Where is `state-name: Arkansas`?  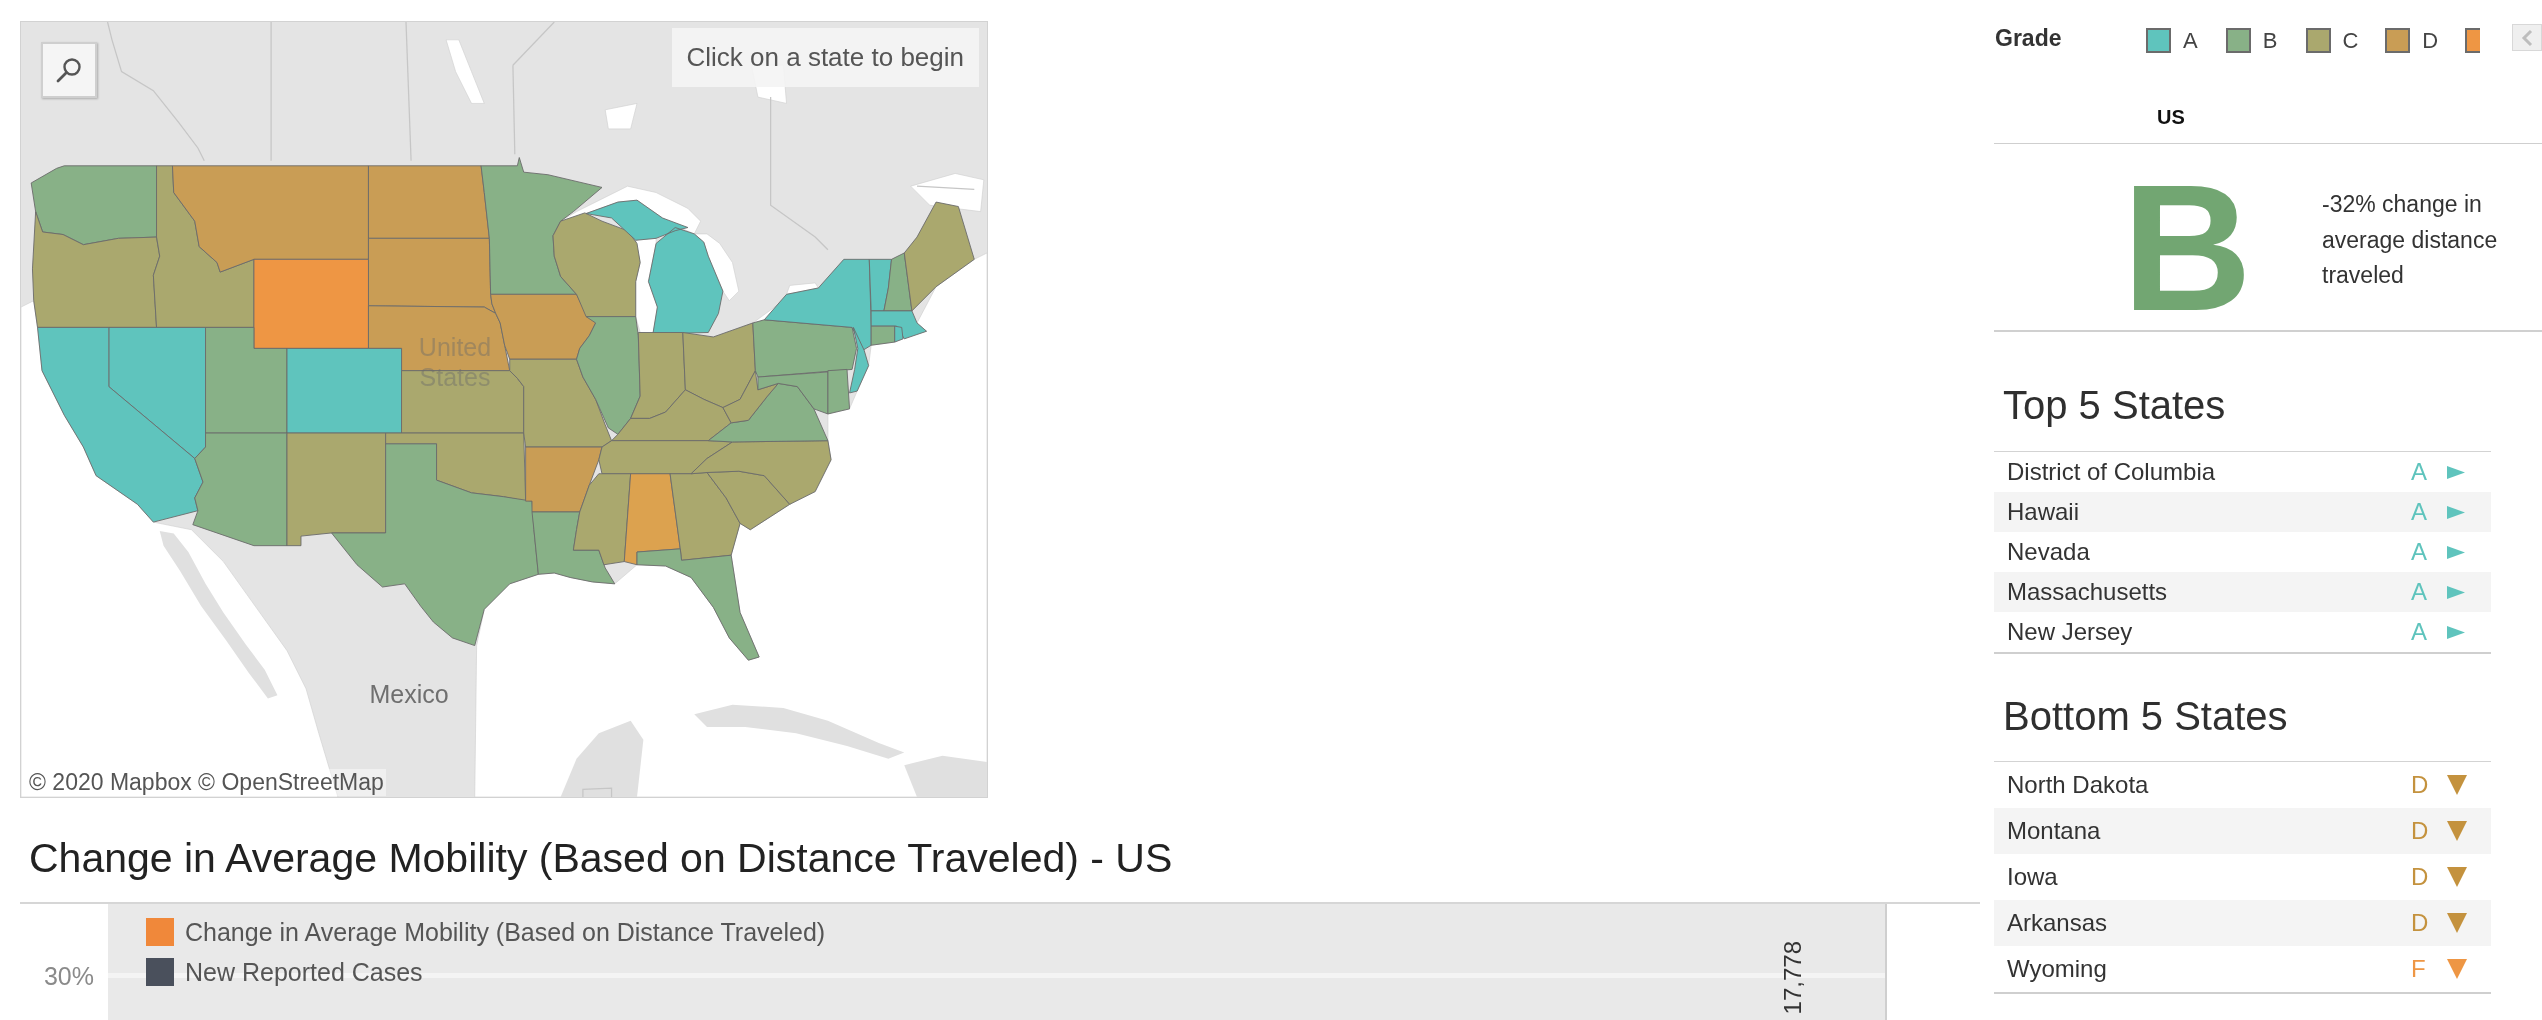
state-name: Arkansas is located at coordinates (2057, 923).